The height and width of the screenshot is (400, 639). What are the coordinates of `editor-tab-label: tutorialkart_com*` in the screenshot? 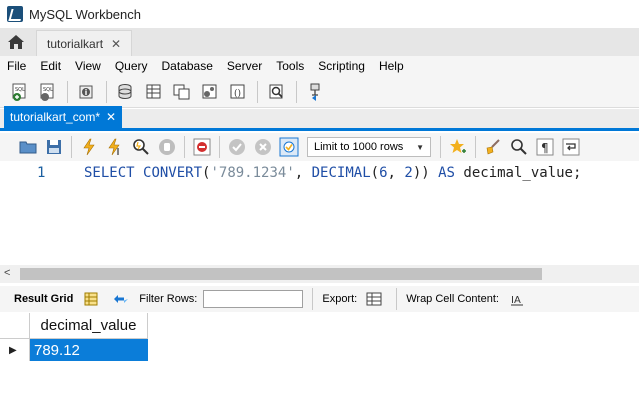 It's located at (55, 117).